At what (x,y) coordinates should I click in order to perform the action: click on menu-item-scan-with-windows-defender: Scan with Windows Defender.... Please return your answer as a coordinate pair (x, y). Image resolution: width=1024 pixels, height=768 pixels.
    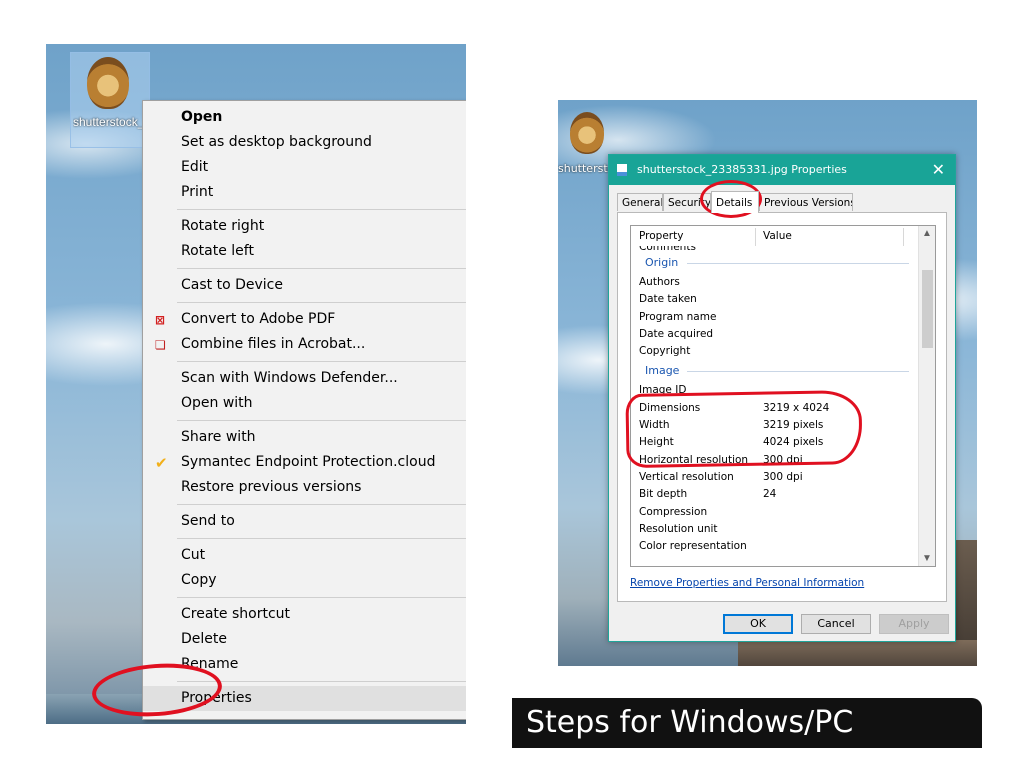
    Looking at the image, I should click on (304, 378).